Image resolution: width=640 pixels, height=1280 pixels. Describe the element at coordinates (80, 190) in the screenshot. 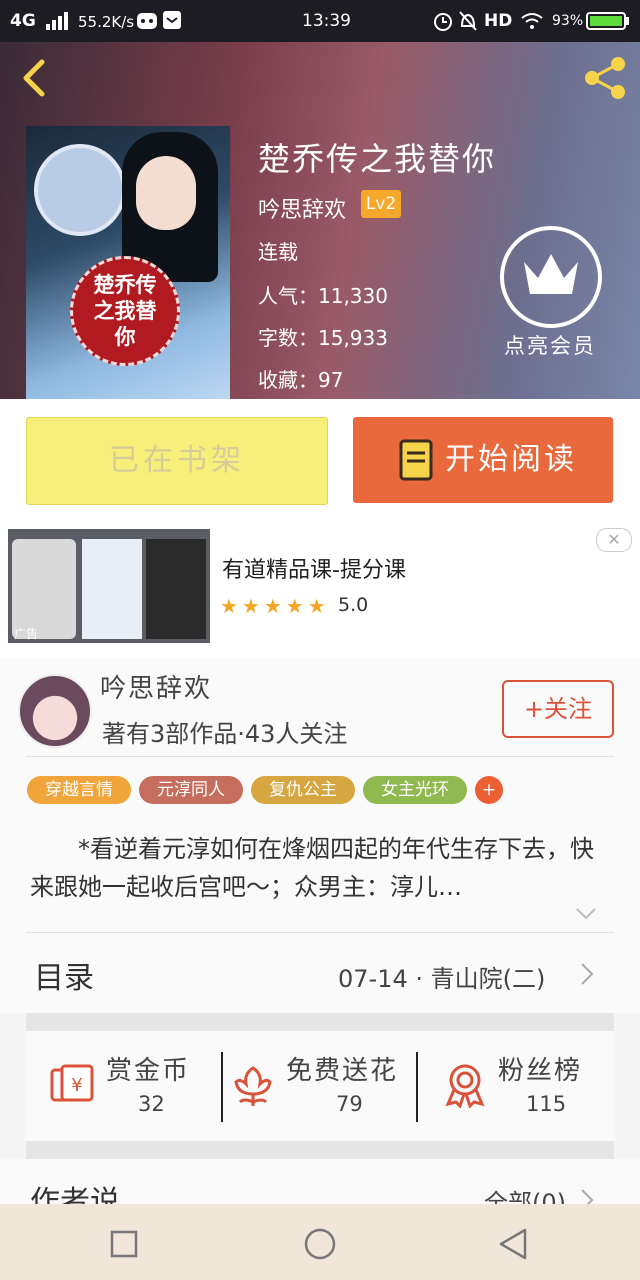

I see `cover-fan` at that location.